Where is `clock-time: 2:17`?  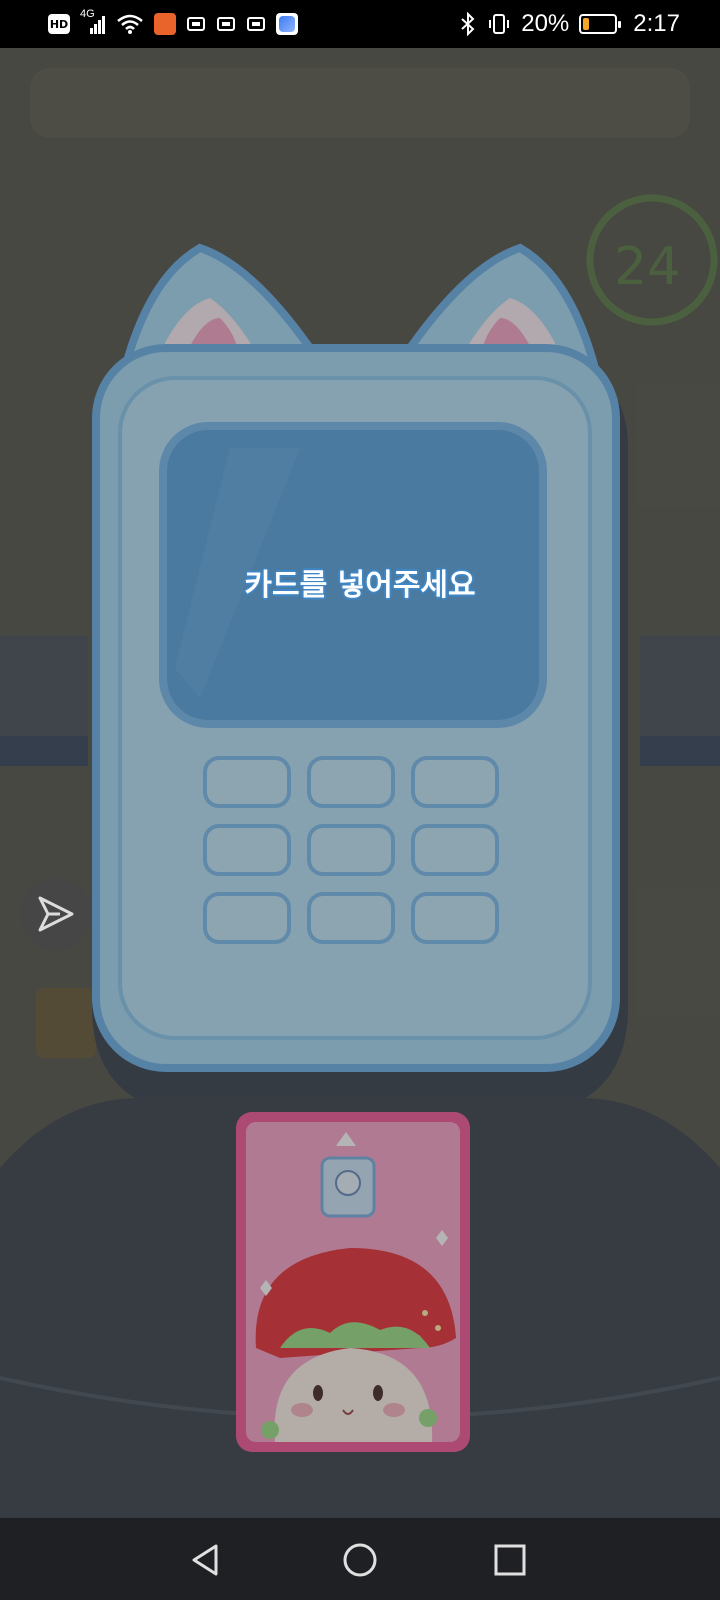 clock-time: 2:17 is located at coordinates (656, 23).